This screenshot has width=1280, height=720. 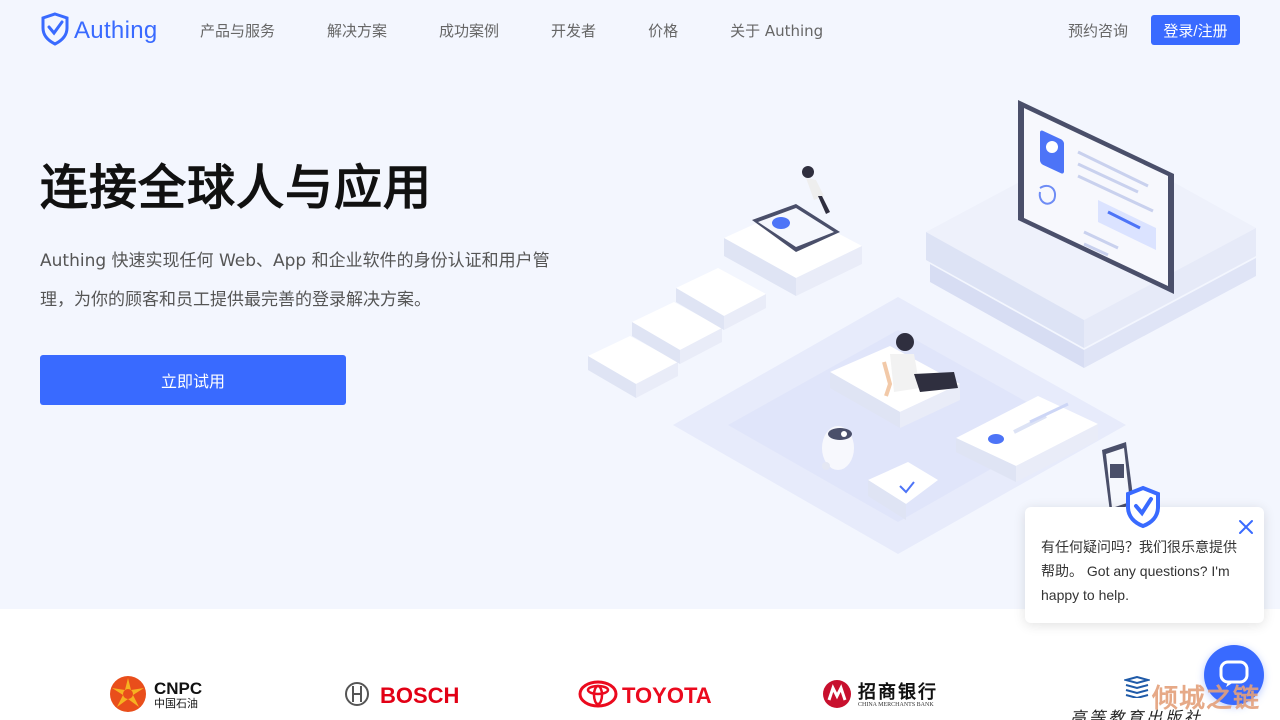 What do you see at coordinates (573, 30) in the screenshot?
I see `menu-item-developers: 开发者` at bounding box center [573, 30].